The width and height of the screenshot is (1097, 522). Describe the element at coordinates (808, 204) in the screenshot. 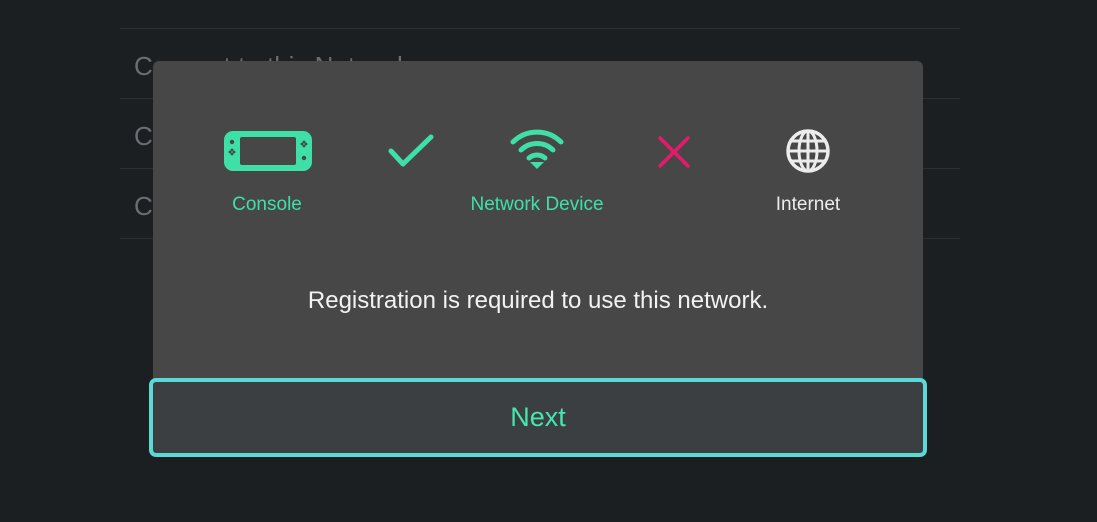

I see `internet-label: Internet` at that location.